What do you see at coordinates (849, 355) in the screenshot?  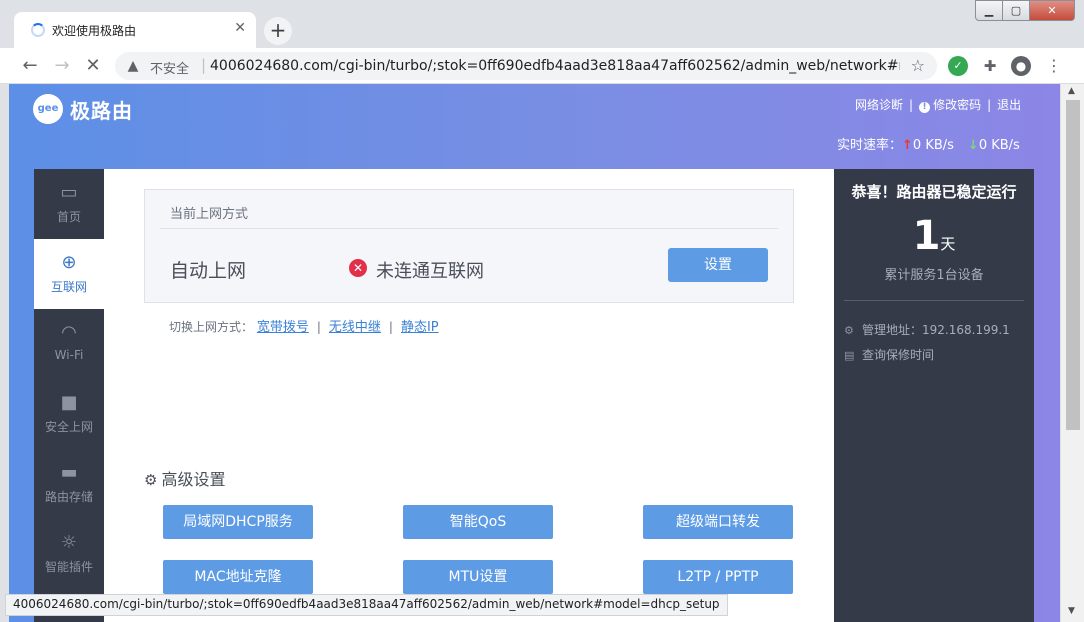 I see `calendar-icon: ▤` at bounding box center [849, 355].